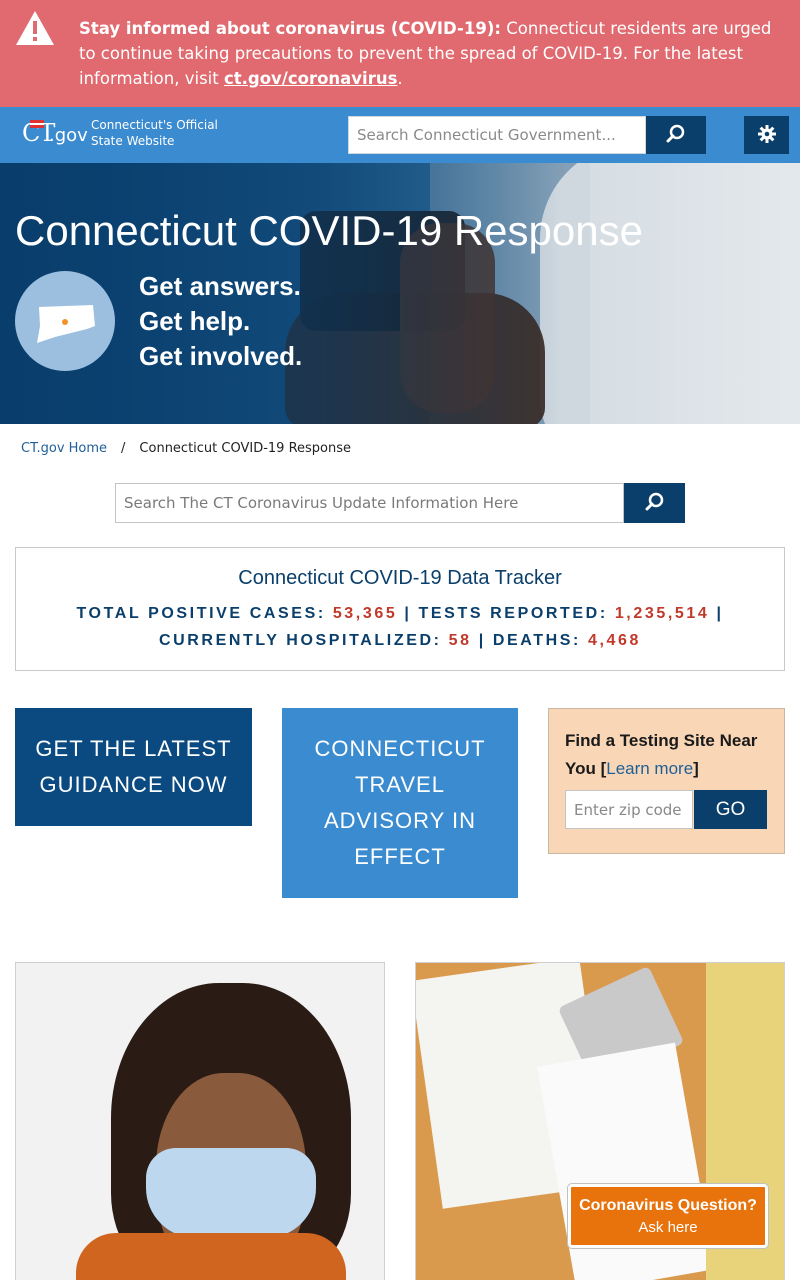 This screenshot has width=800, height=1280. What do you see at coordinates (68, 135) in the screenshot?
I see `logo-gov: .gov` at bounding box center [68, 135].